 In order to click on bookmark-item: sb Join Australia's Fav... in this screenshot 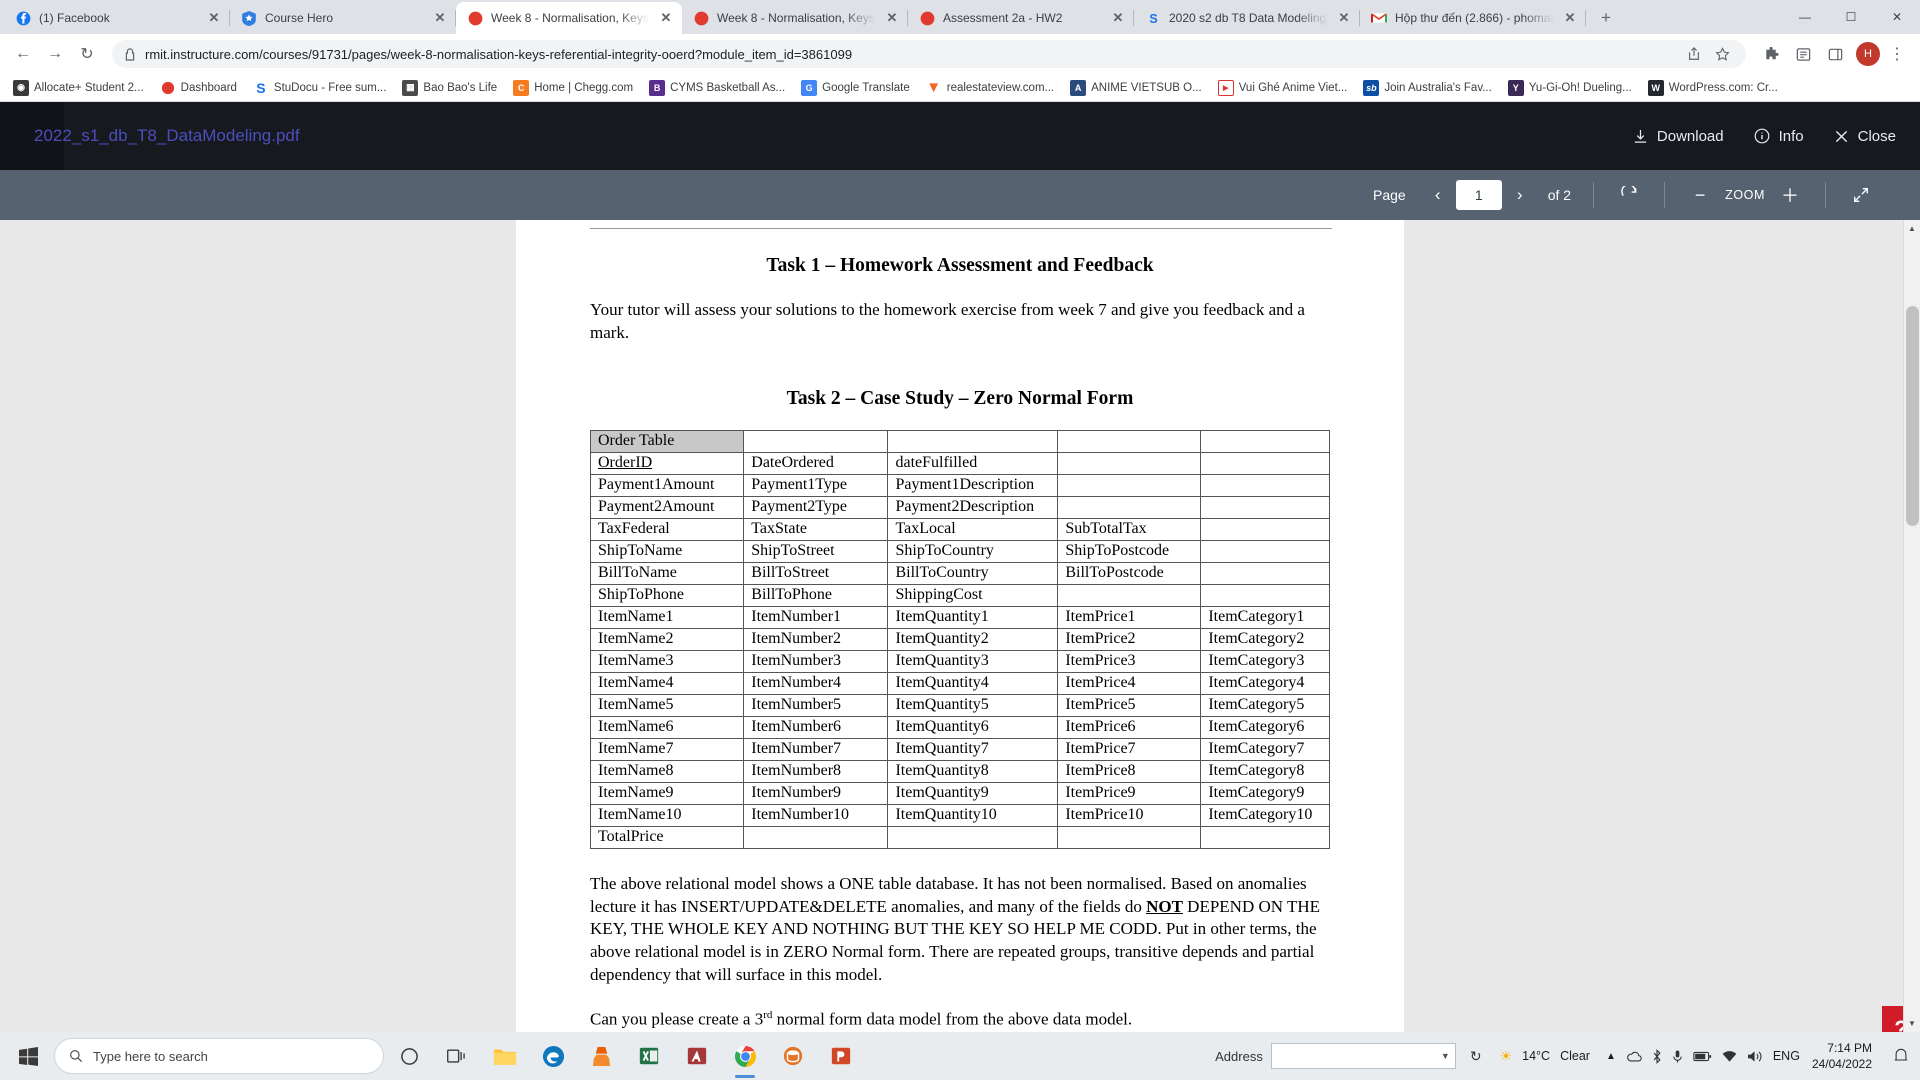, I will do `click(1427, 88)`.